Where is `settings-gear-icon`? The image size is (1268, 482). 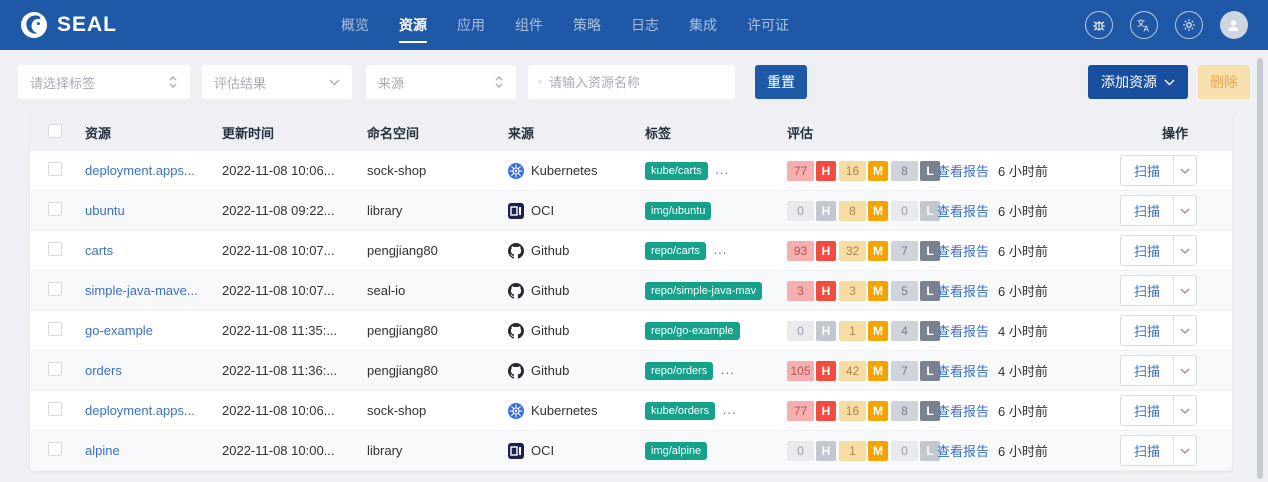
settings-gear-icon is located at coordinates (1188, 25).